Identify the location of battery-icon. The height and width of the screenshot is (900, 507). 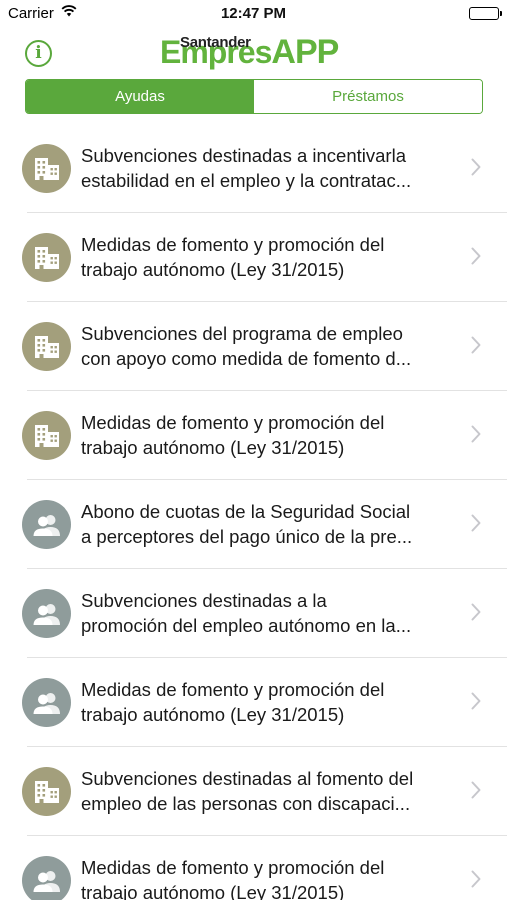
(485, 13).